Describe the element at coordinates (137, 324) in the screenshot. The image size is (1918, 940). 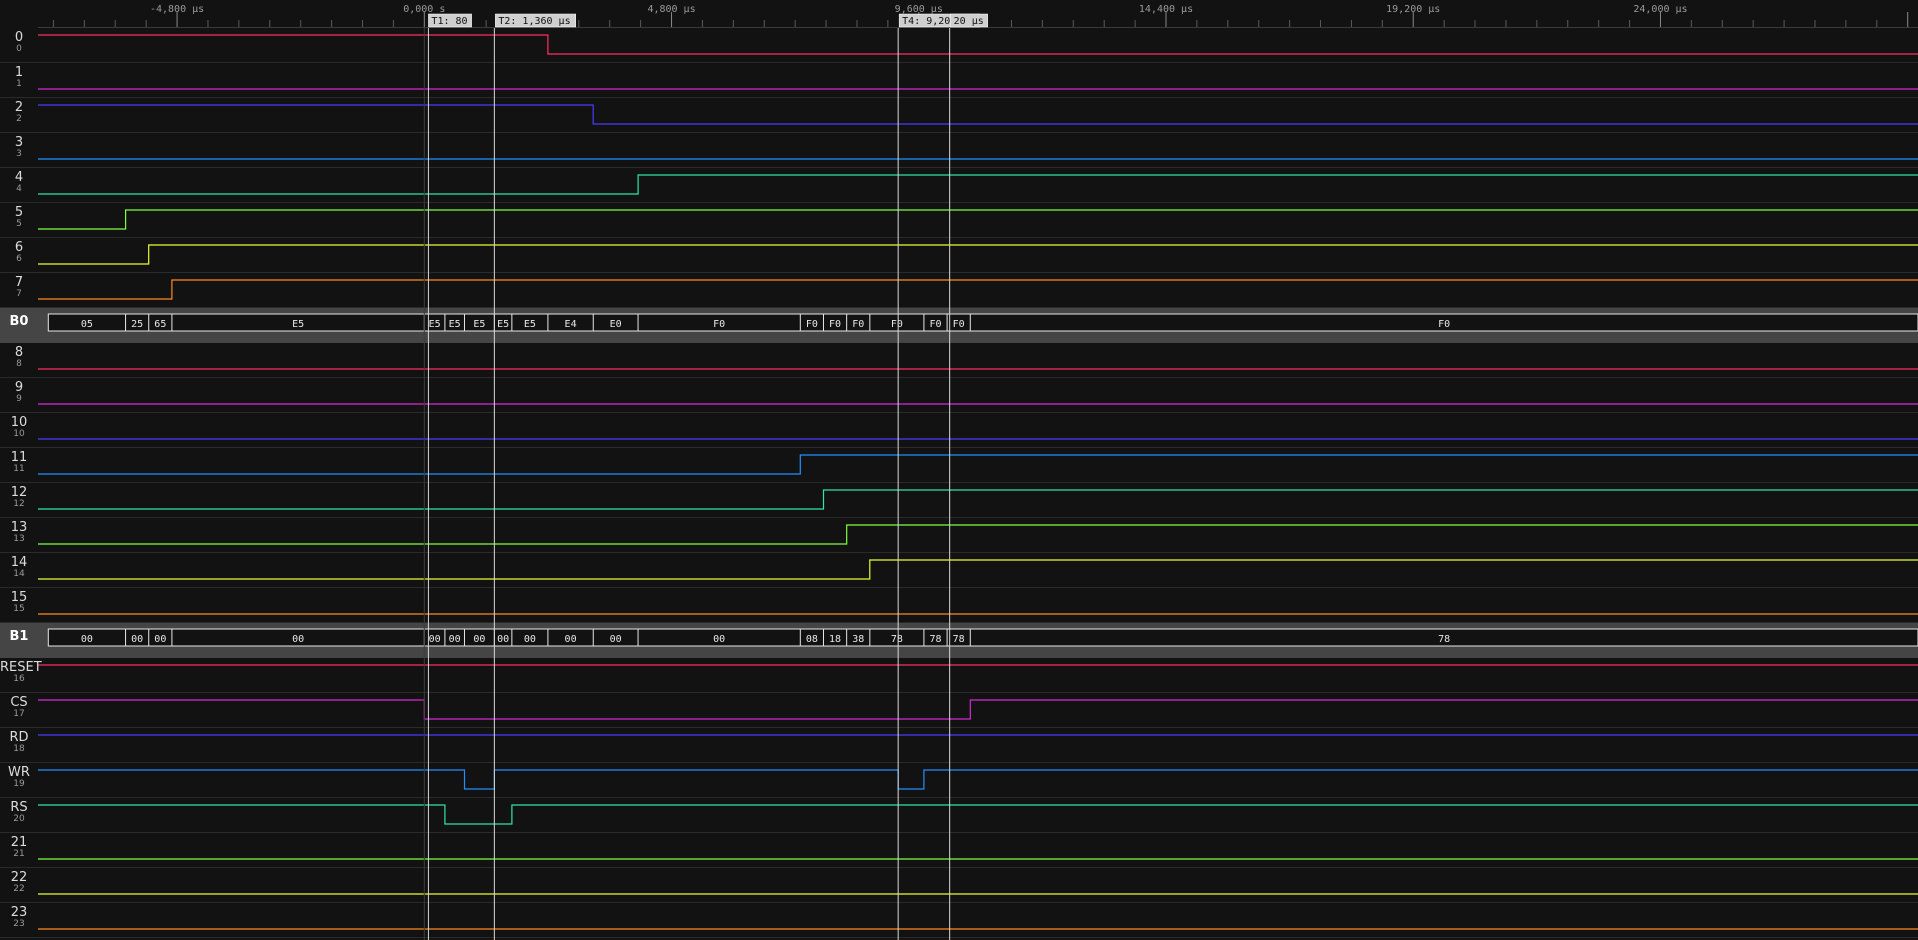
I see `bus-value: 25` at that location.